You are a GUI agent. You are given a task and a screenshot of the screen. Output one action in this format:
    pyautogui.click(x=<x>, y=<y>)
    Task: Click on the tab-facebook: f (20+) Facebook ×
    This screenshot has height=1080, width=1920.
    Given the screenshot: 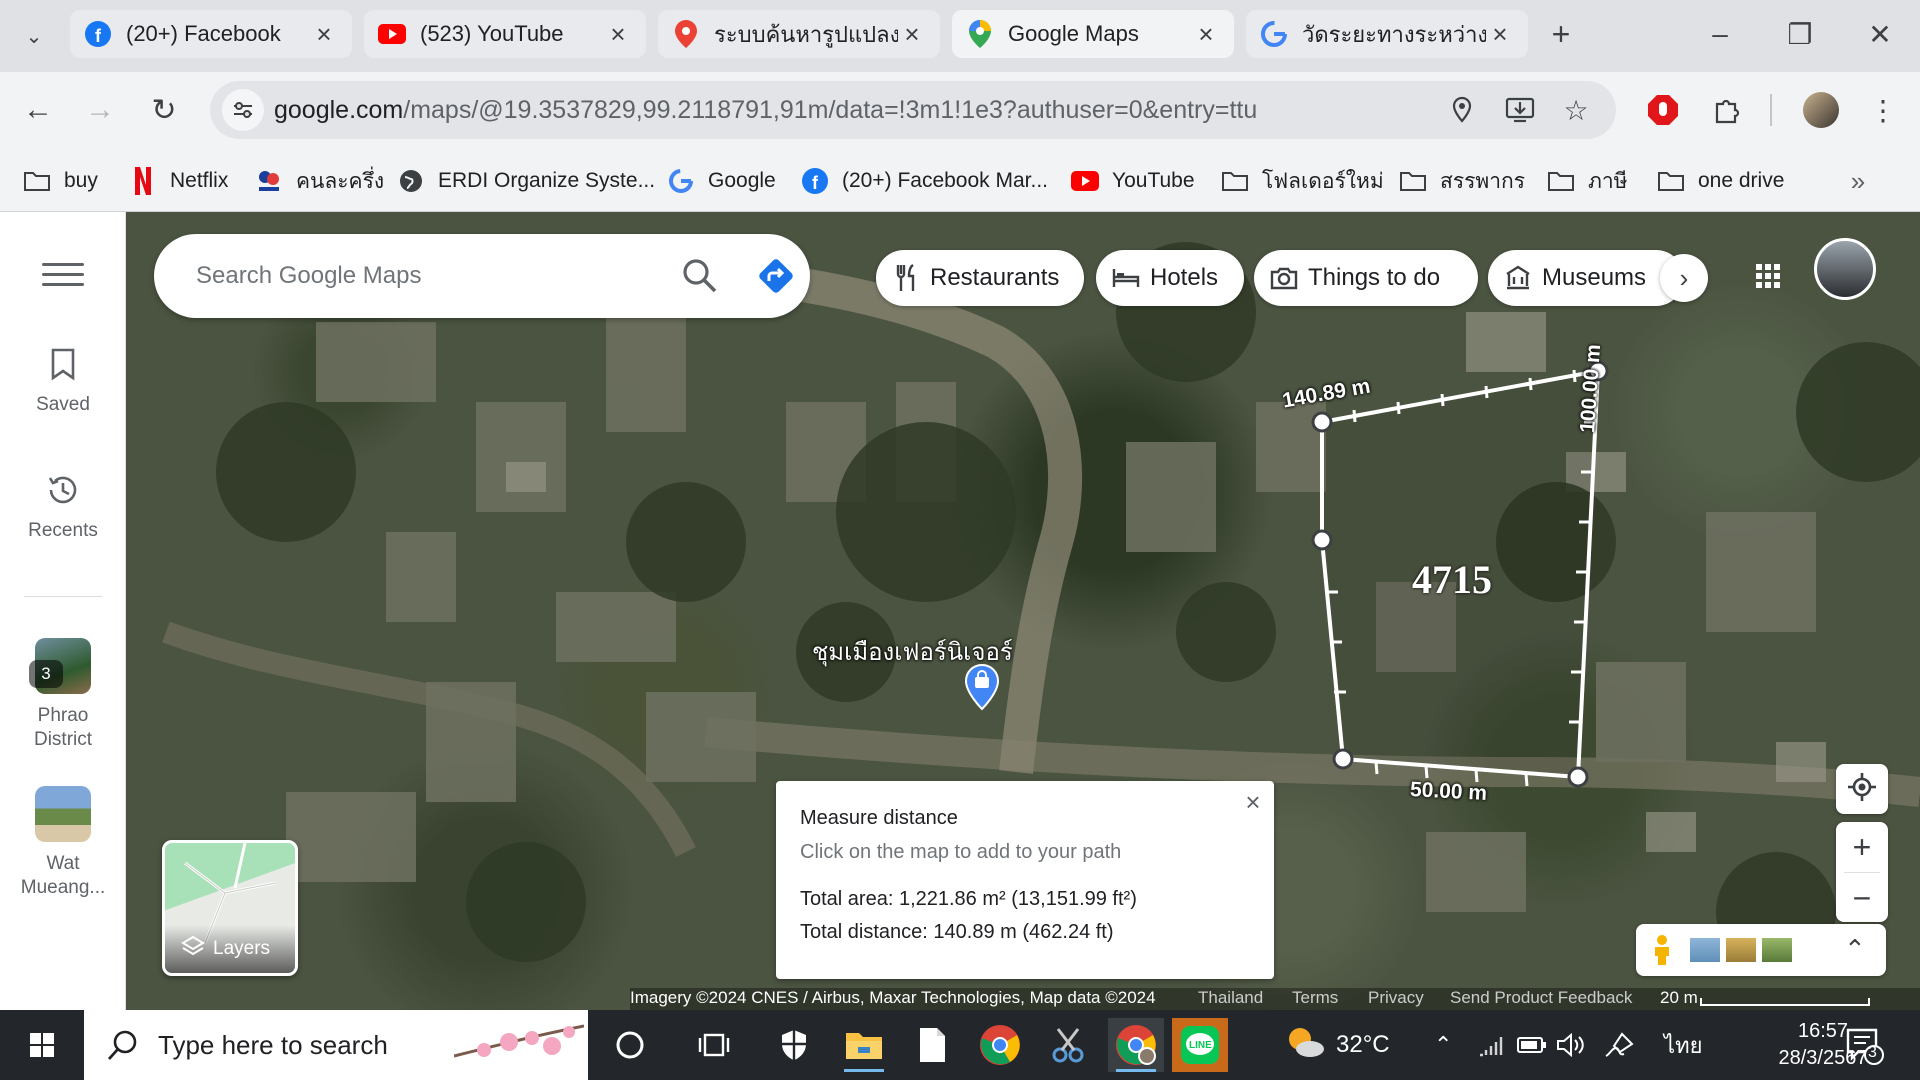 What is the action you would take?
    pyautogui.click(x=211, y=34)
    